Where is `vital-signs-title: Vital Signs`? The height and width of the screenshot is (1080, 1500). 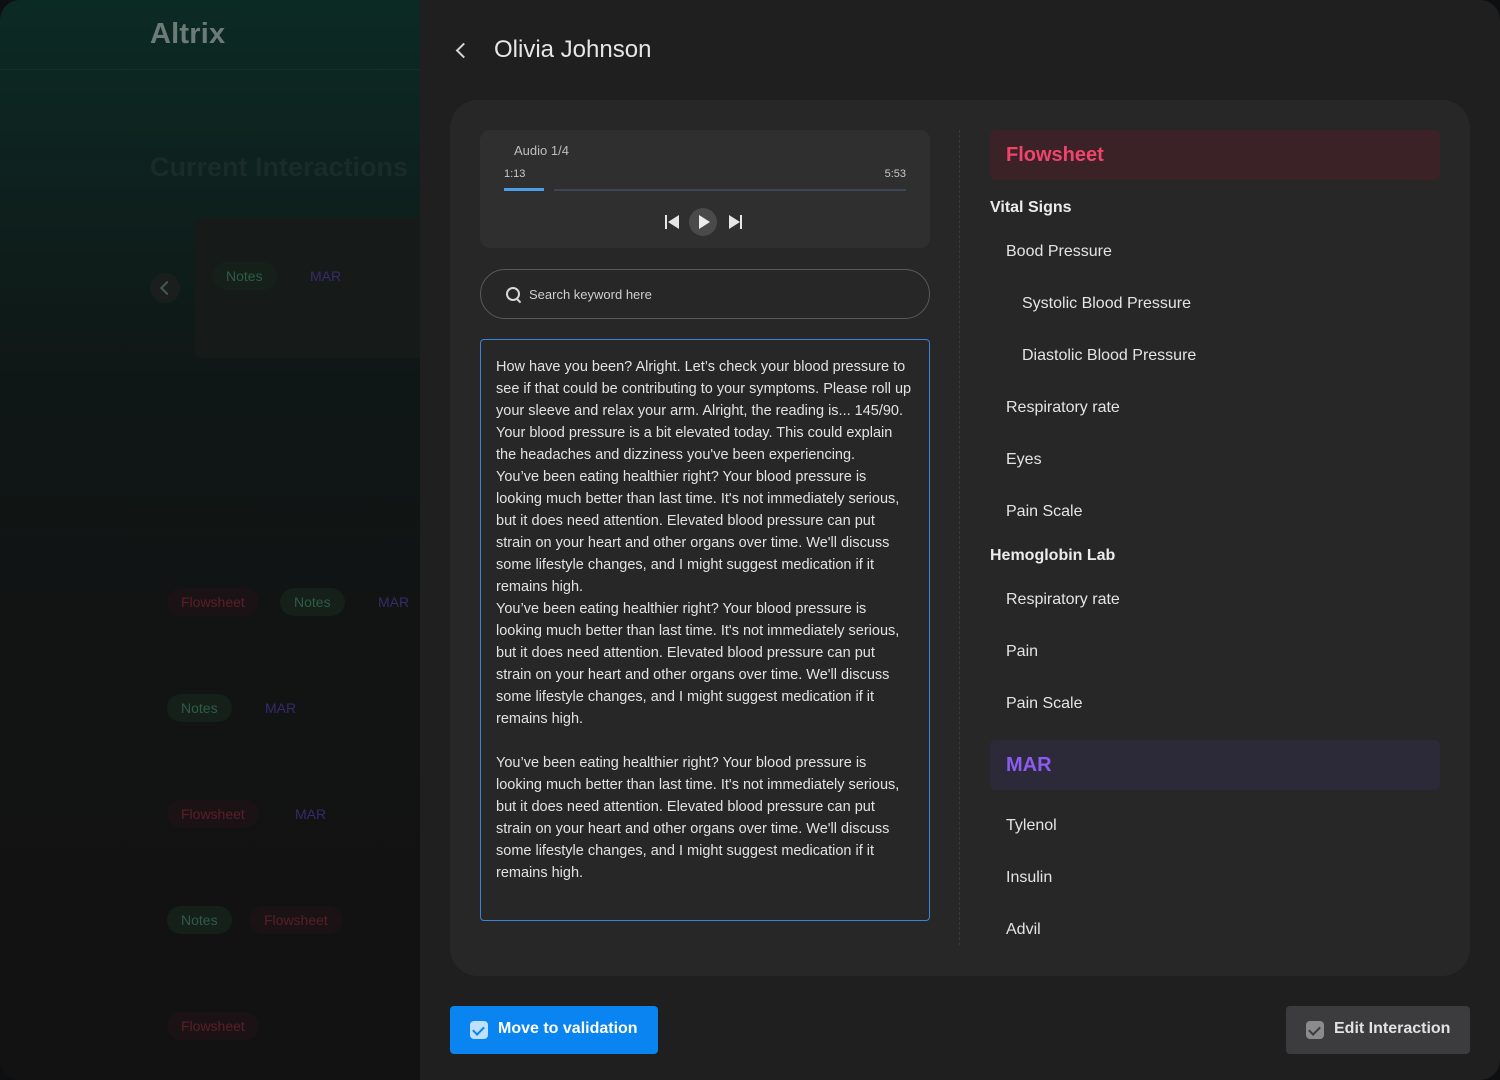
vital-signs-title: Vital Signs is located at coordinates (1031, 207).